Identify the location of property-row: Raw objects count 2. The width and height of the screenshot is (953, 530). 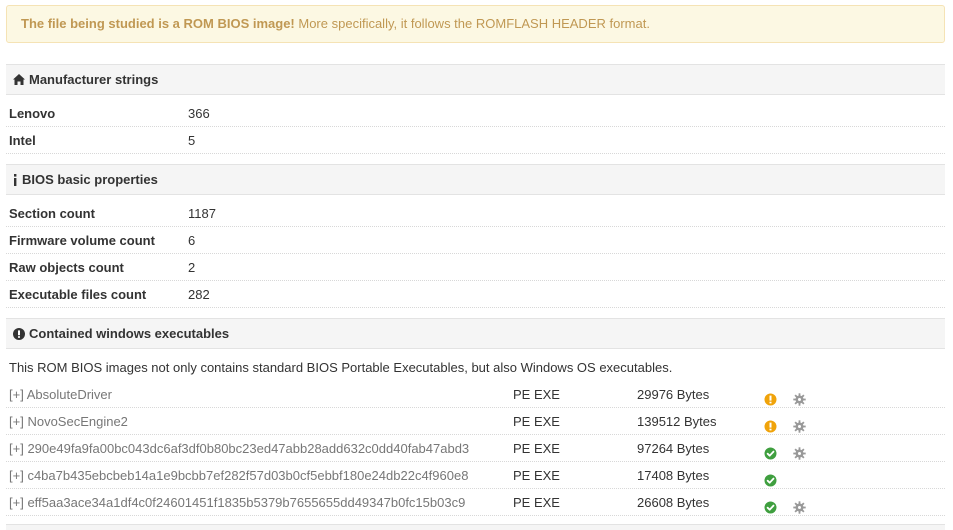
(475, 267).